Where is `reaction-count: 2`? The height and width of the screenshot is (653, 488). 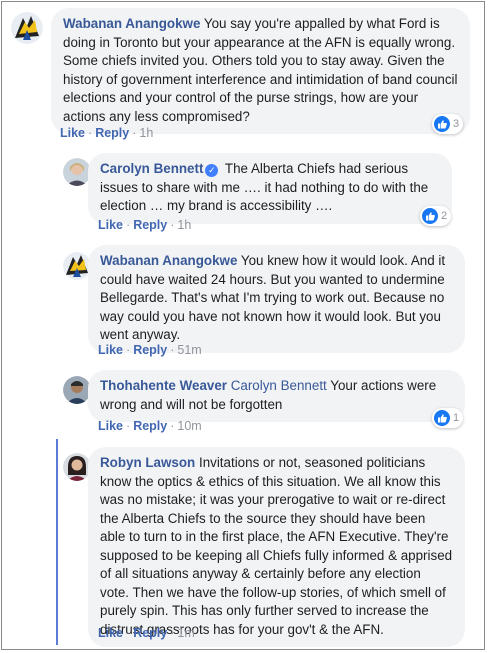 reaction-count: 2 is located at coordinates (436, 216).